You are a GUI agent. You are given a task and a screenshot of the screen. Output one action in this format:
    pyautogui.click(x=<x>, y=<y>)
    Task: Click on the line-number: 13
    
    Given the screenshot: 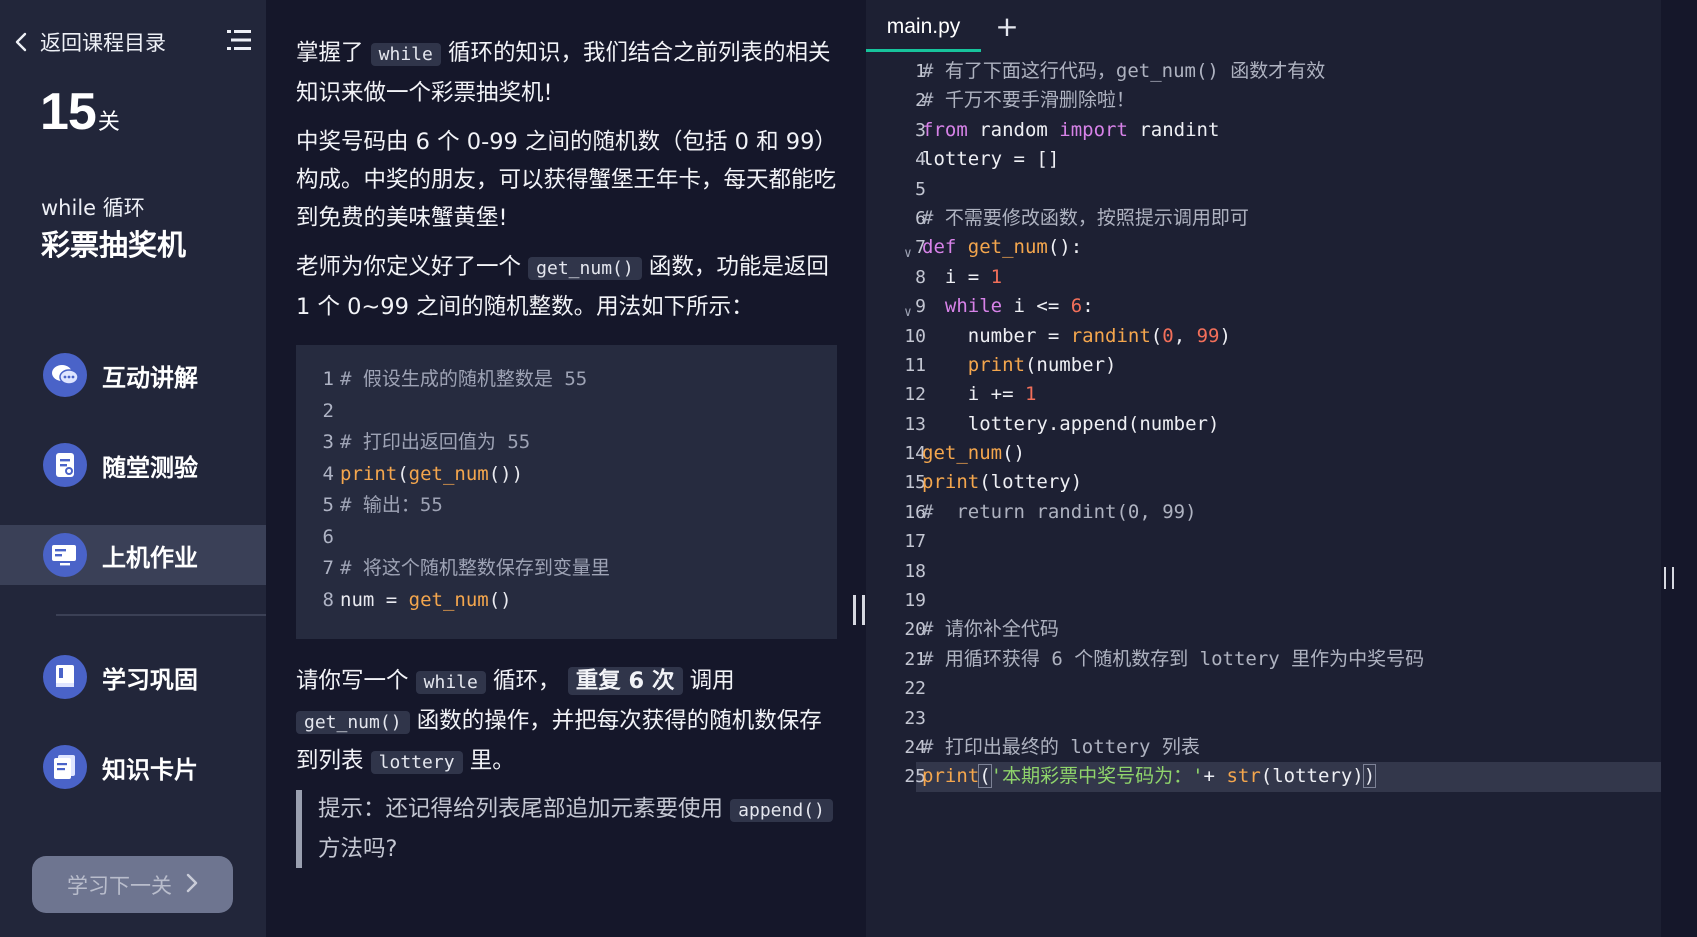 What is the action you would take?
    pyautogui.click(x=915, y=424)
    